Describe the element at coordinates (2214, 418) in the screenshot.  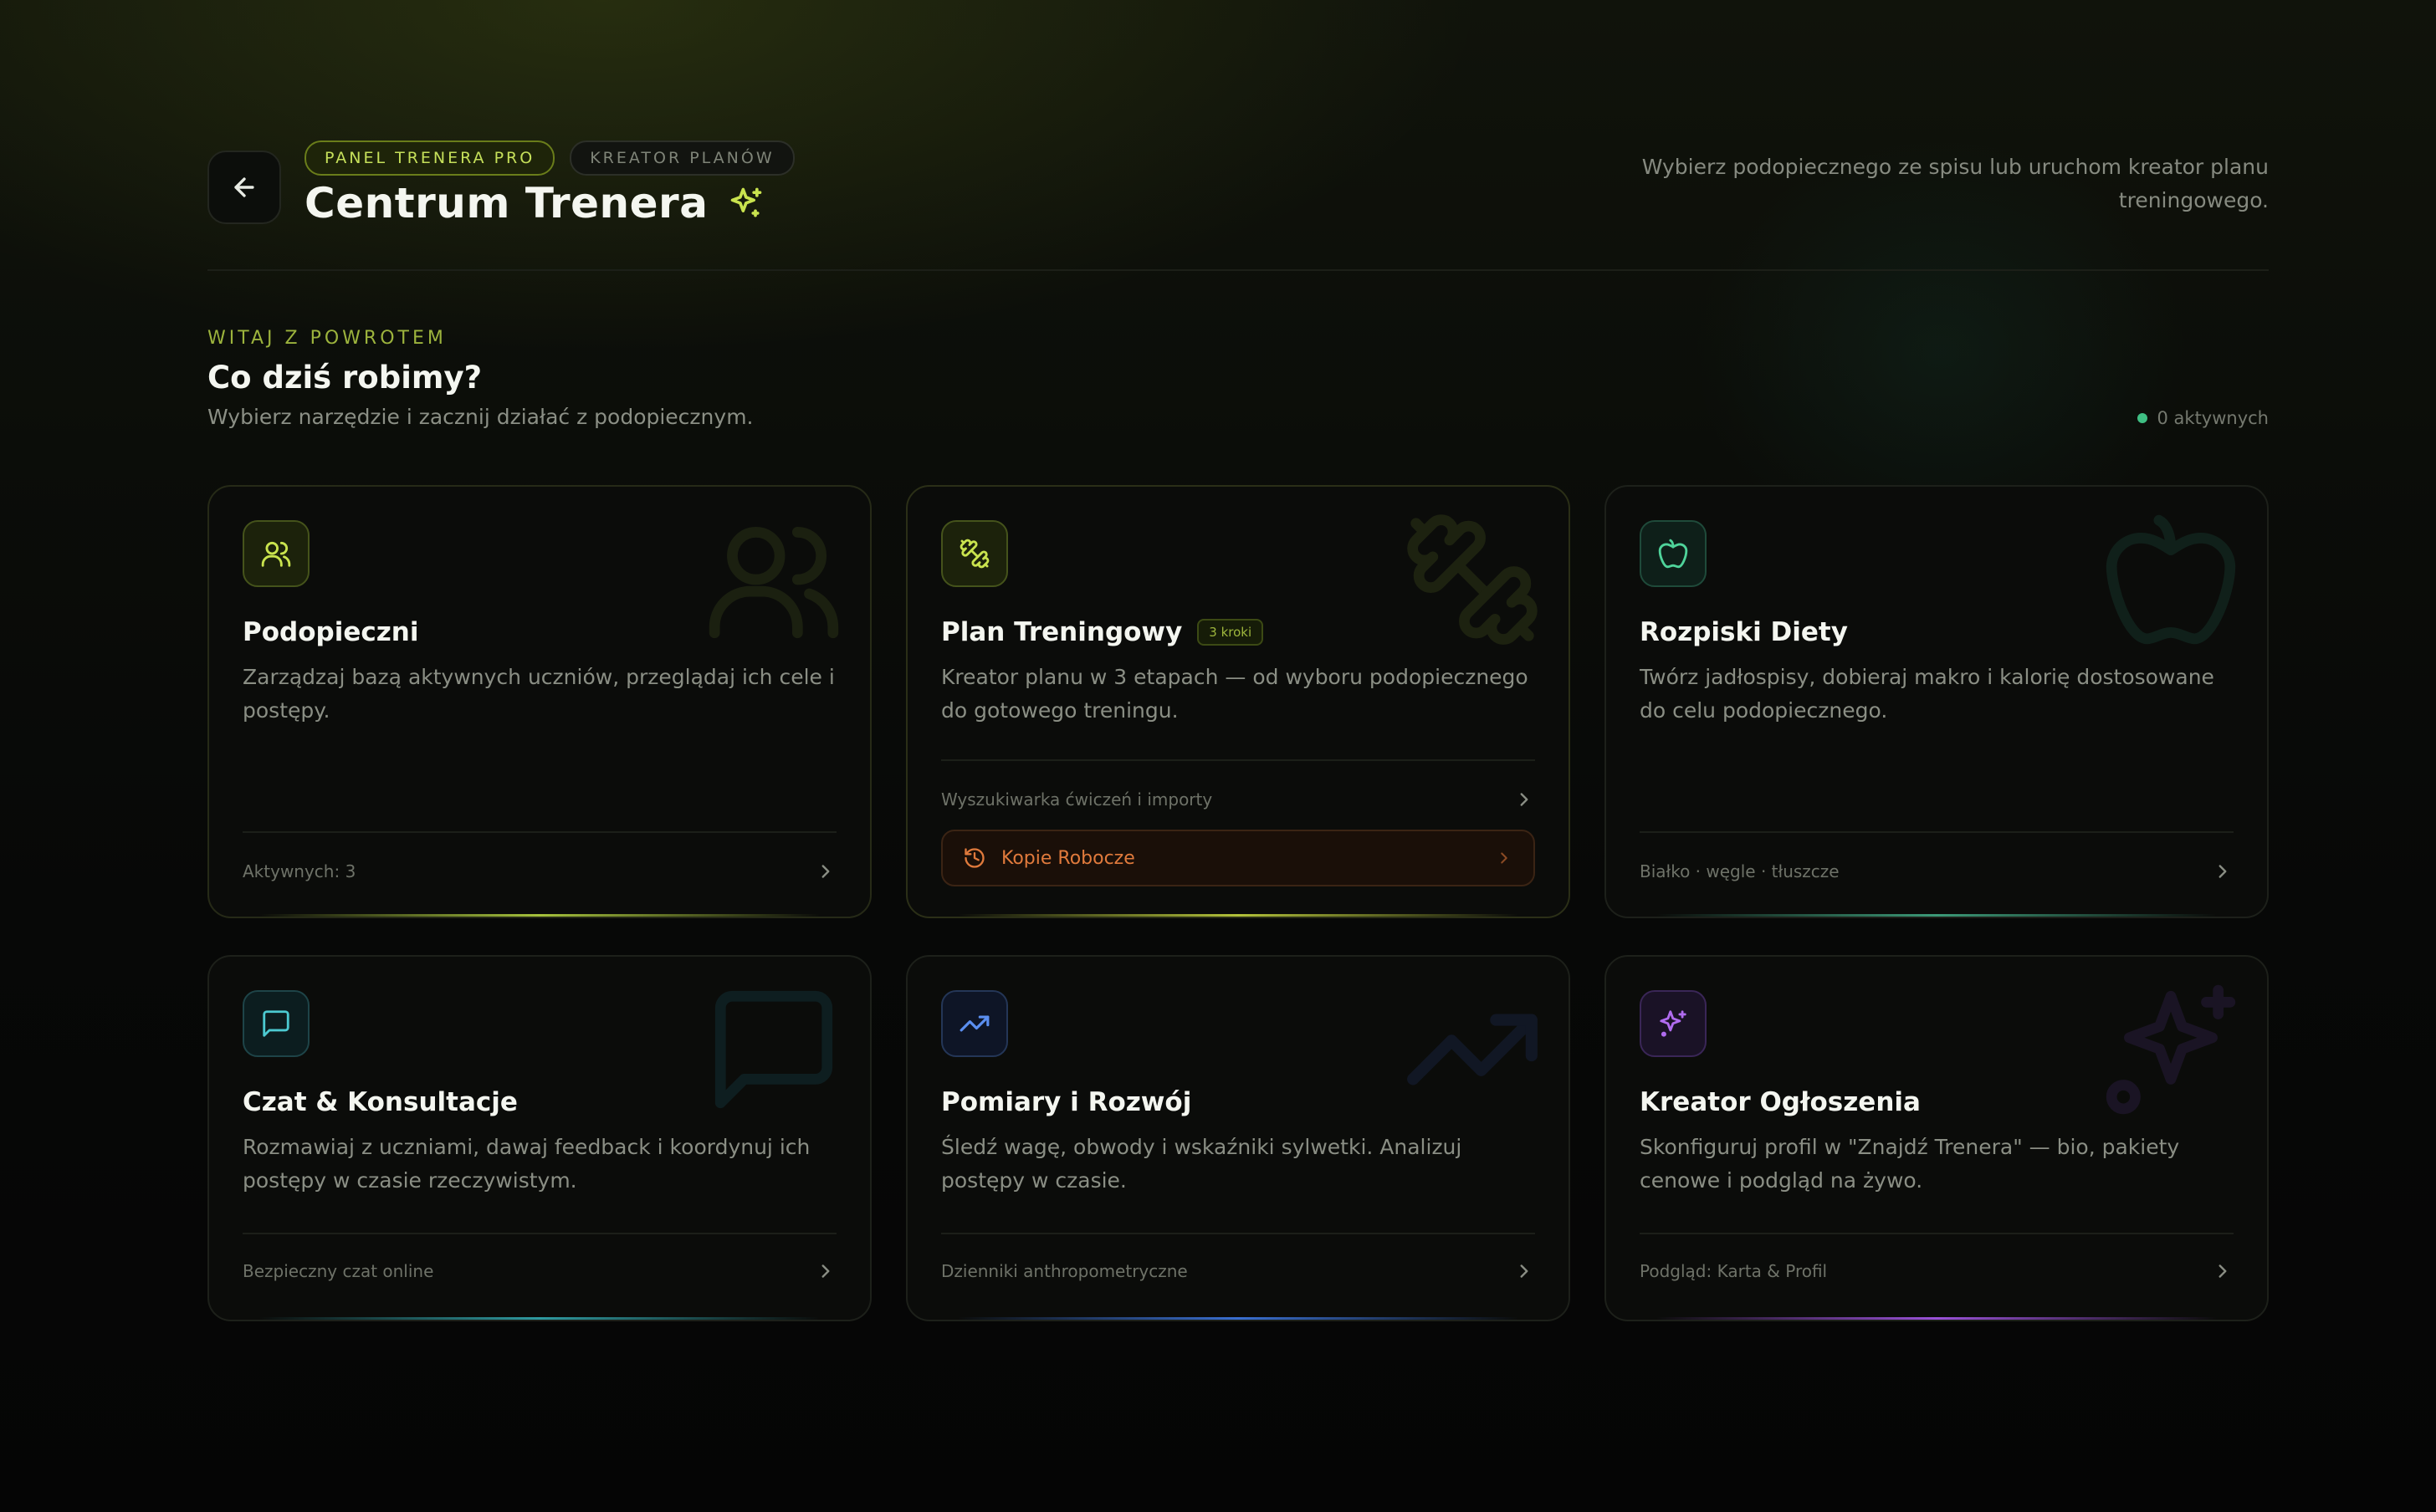
I see `active-count: 0 aktywnych` at that location.